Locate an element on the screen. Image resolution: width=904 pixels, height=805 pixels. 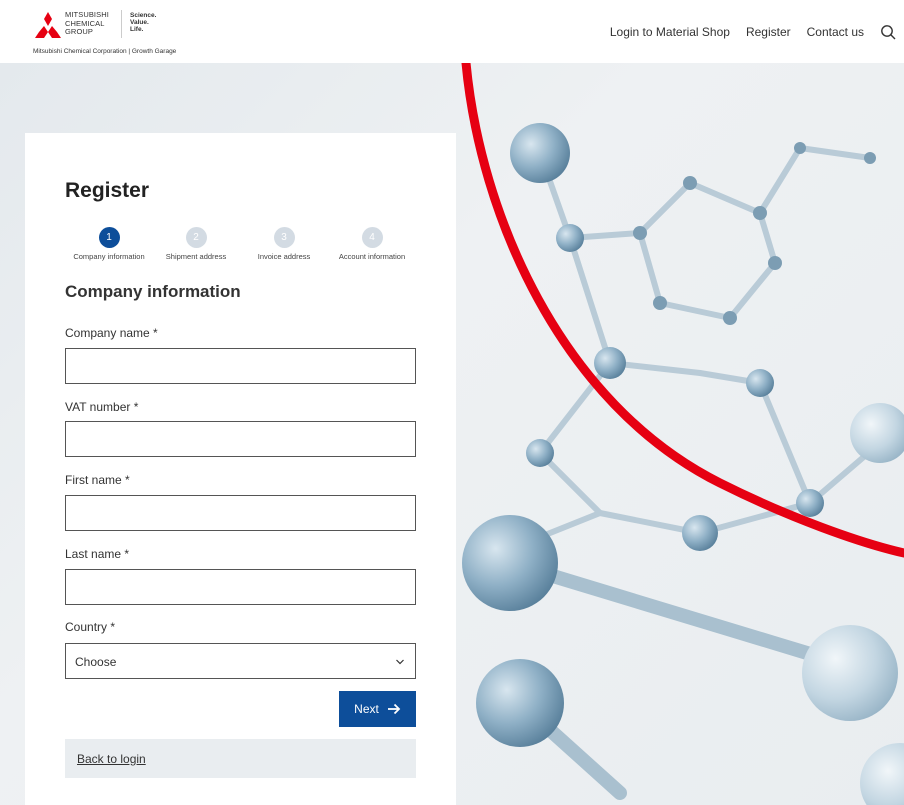
back-to-login-link: Back to login is located at coordinates (111, 759).